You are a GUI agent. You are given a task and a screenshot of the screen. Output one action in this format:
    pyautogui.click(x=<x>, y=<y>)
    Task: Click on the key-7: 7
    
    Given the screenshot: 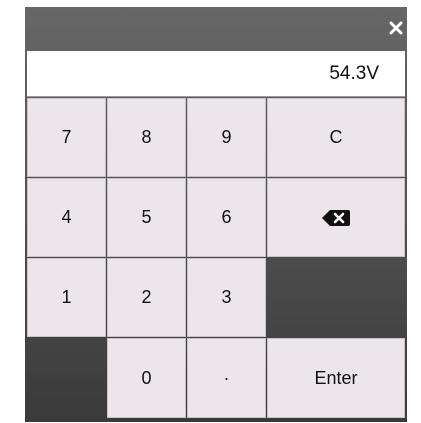 What is the action you would take?
    pyautogui.click(x=66, y=137)
    